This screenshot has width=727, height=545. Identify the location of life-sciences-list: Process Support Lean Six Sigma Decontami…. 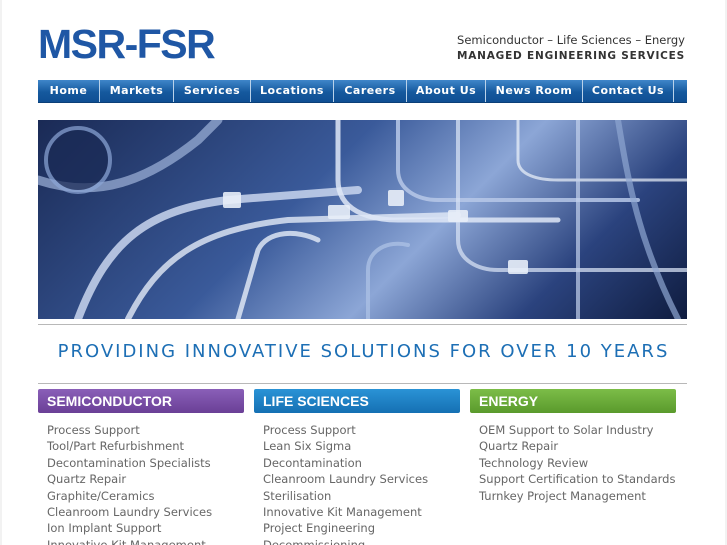
(357, 479).